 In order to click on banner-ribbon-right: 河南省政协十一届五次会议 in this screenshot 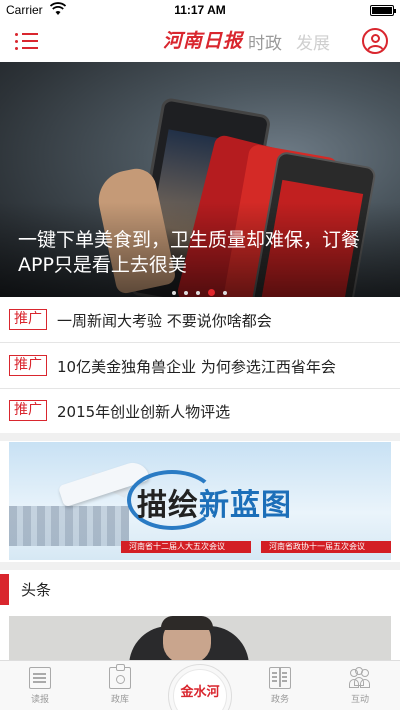, I will do `click(326, 547)`.